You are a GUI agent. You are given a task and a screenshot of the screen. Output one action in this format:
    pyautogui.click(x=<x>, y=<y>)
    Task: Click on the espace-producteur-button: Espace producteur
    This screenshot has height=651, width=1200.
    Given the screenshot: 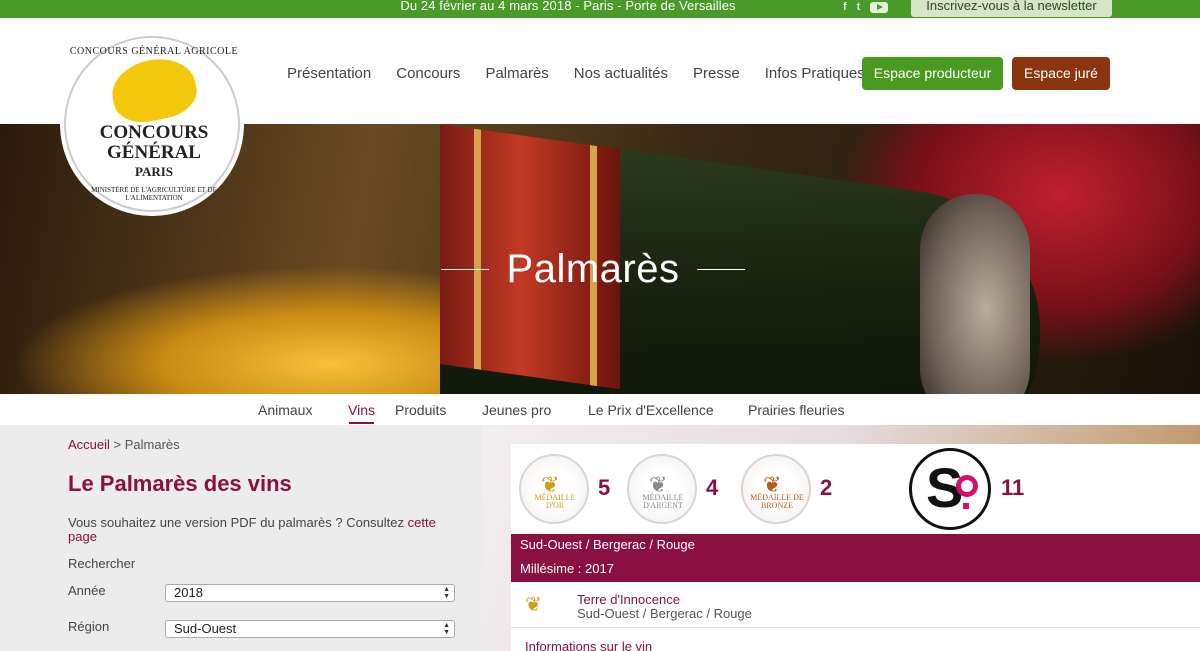 What is the action you would take?
    pyautogui.click(x=932, y=73)
    